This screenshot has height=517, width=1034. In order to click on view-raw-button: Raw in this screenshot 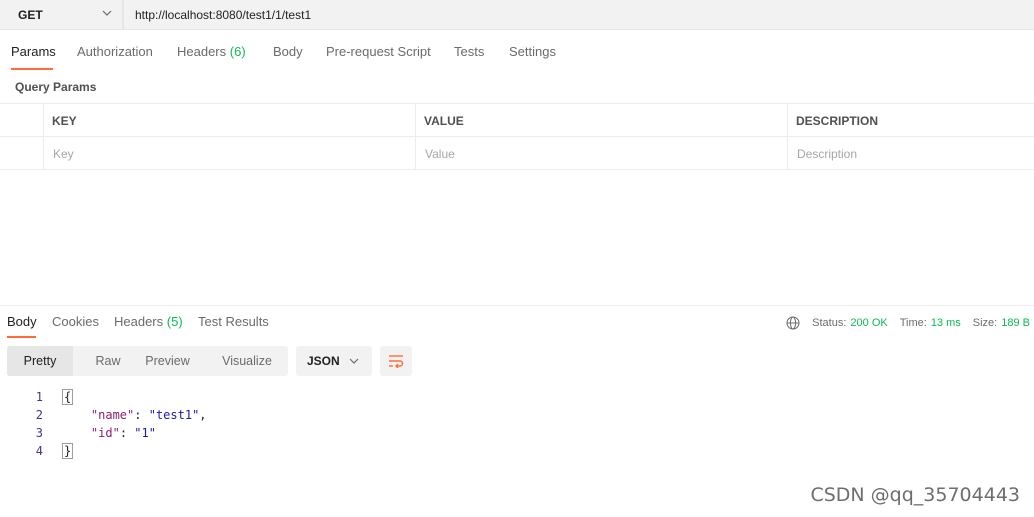, I will do `click(108, 361)`.